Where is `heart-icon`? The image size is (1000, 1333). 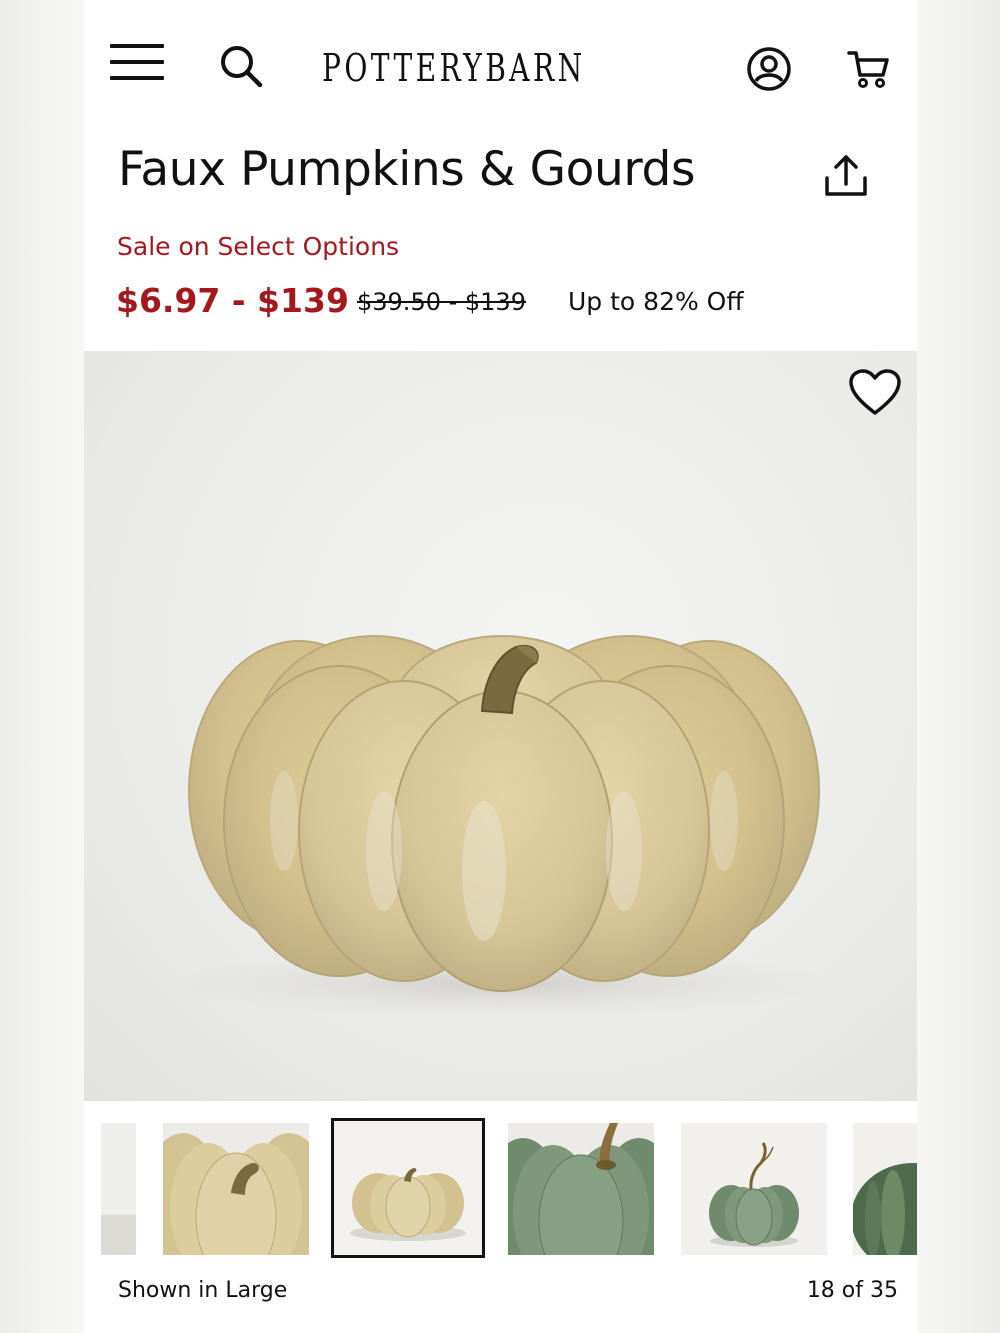 heart-icon is located at coordinates (875, 393).